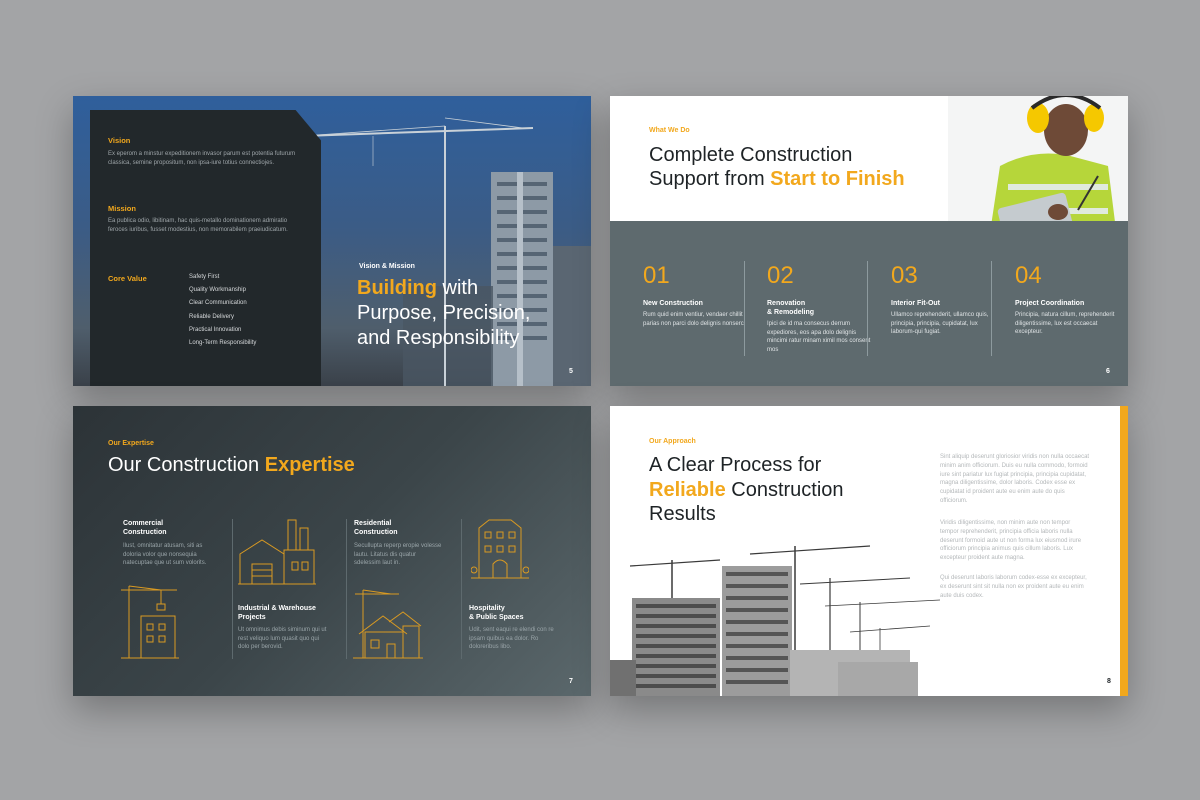  Describe the element at coordinates (682, 514) in the screenshot. I see `title-text: Results` at that location.